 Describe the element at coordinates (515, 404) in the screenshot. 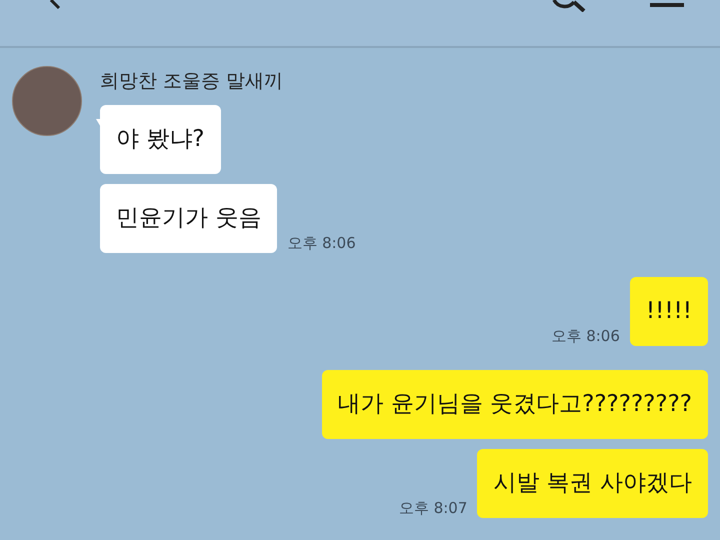

I see `message-bubble: 내가 윤기님을 웃겼다고?????????` at that location.